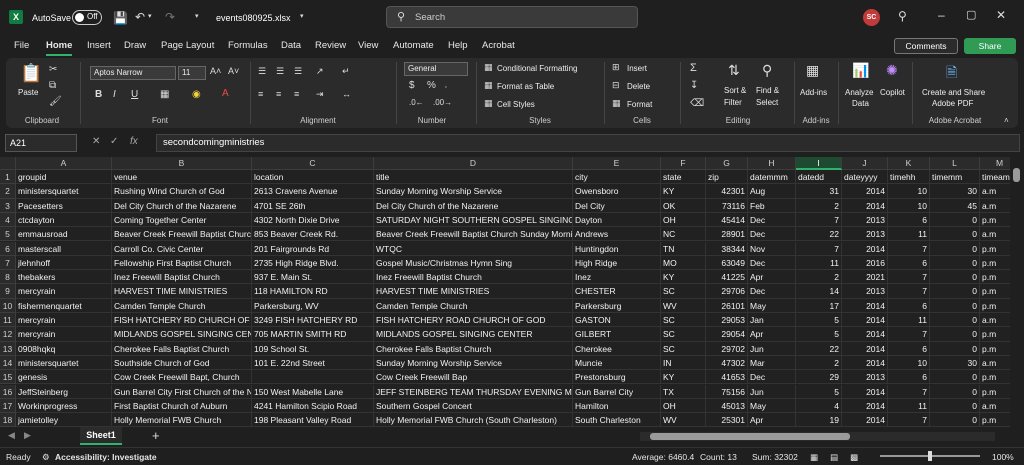  Describe the element at coordinates (683, 363) in the screenshot. I see `table-cell: IN` at that location.